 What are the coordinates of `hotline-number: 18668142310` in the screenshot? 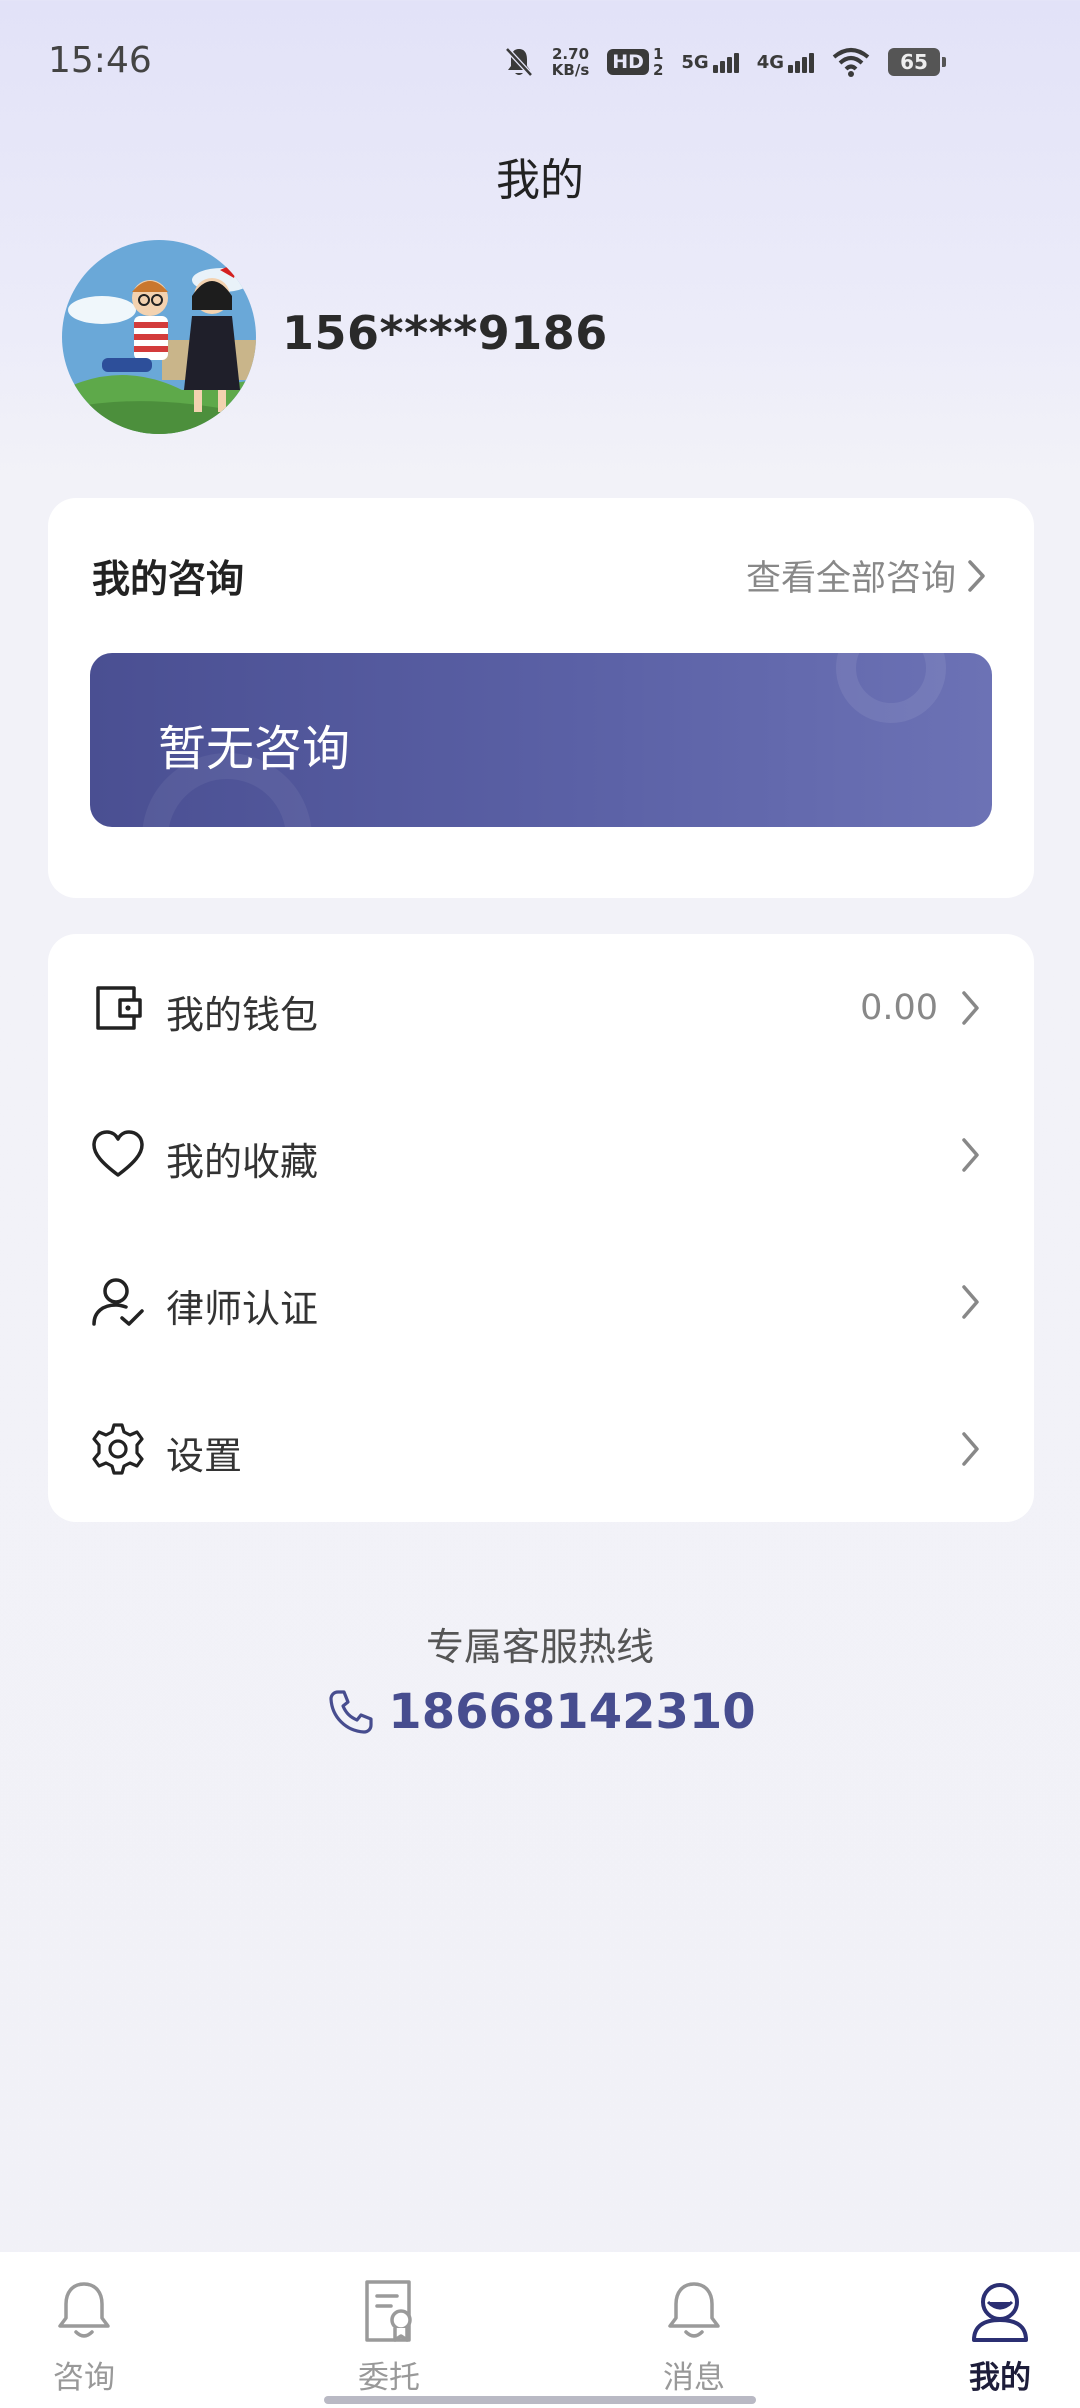 It's located at (571, 1712).